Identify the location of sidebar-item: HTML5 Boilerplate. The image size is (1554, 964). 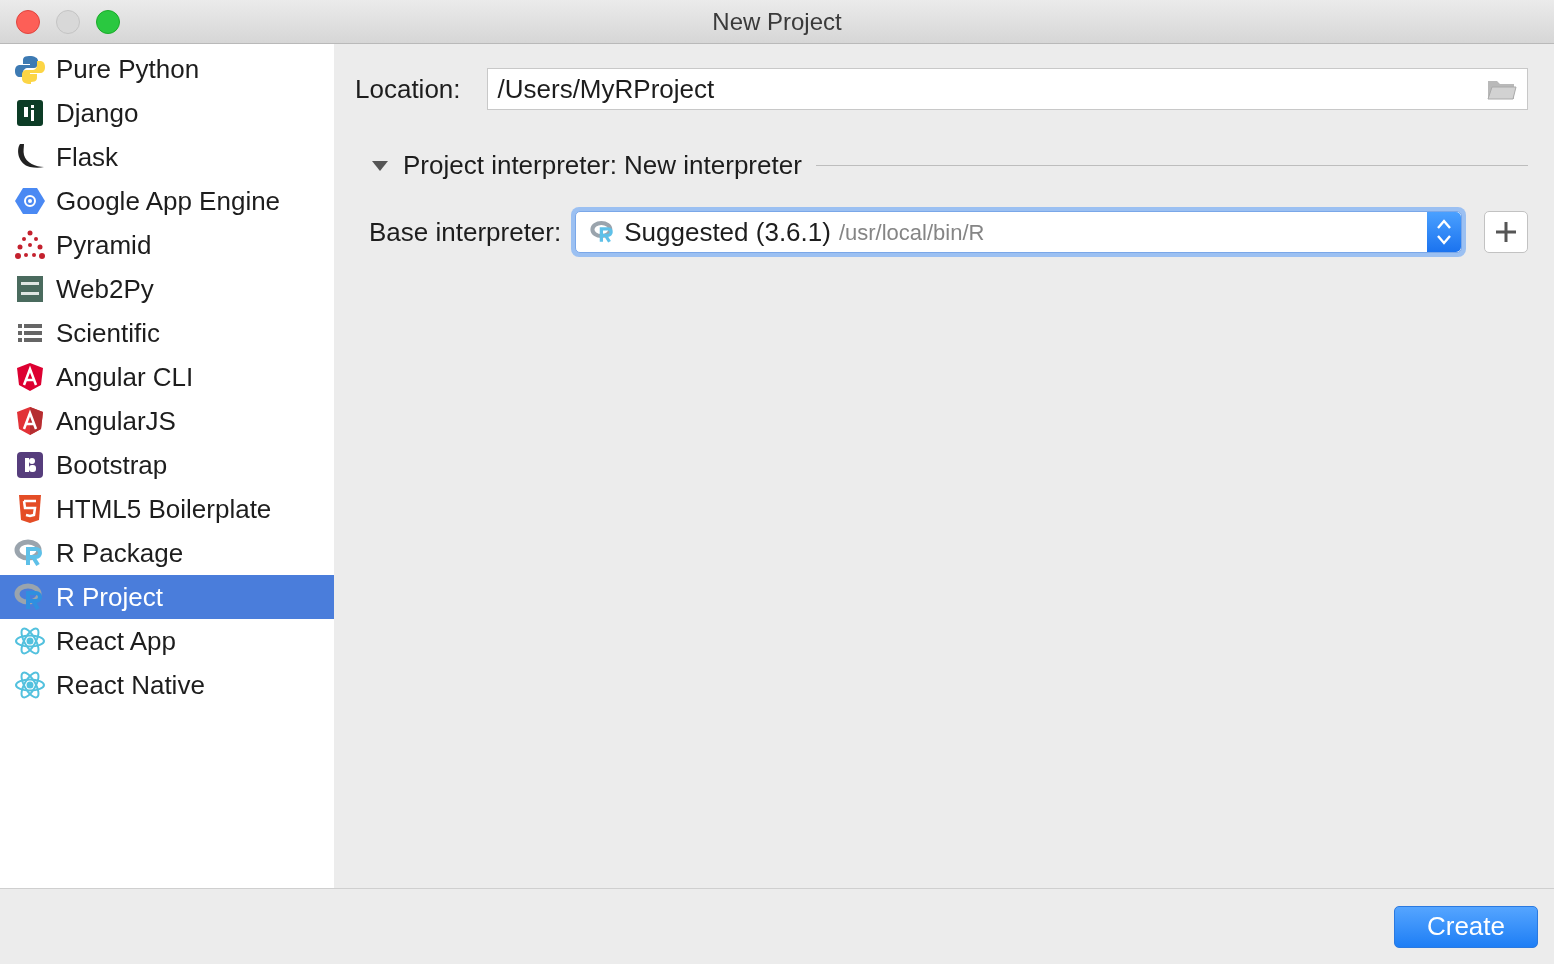
(167, 509).